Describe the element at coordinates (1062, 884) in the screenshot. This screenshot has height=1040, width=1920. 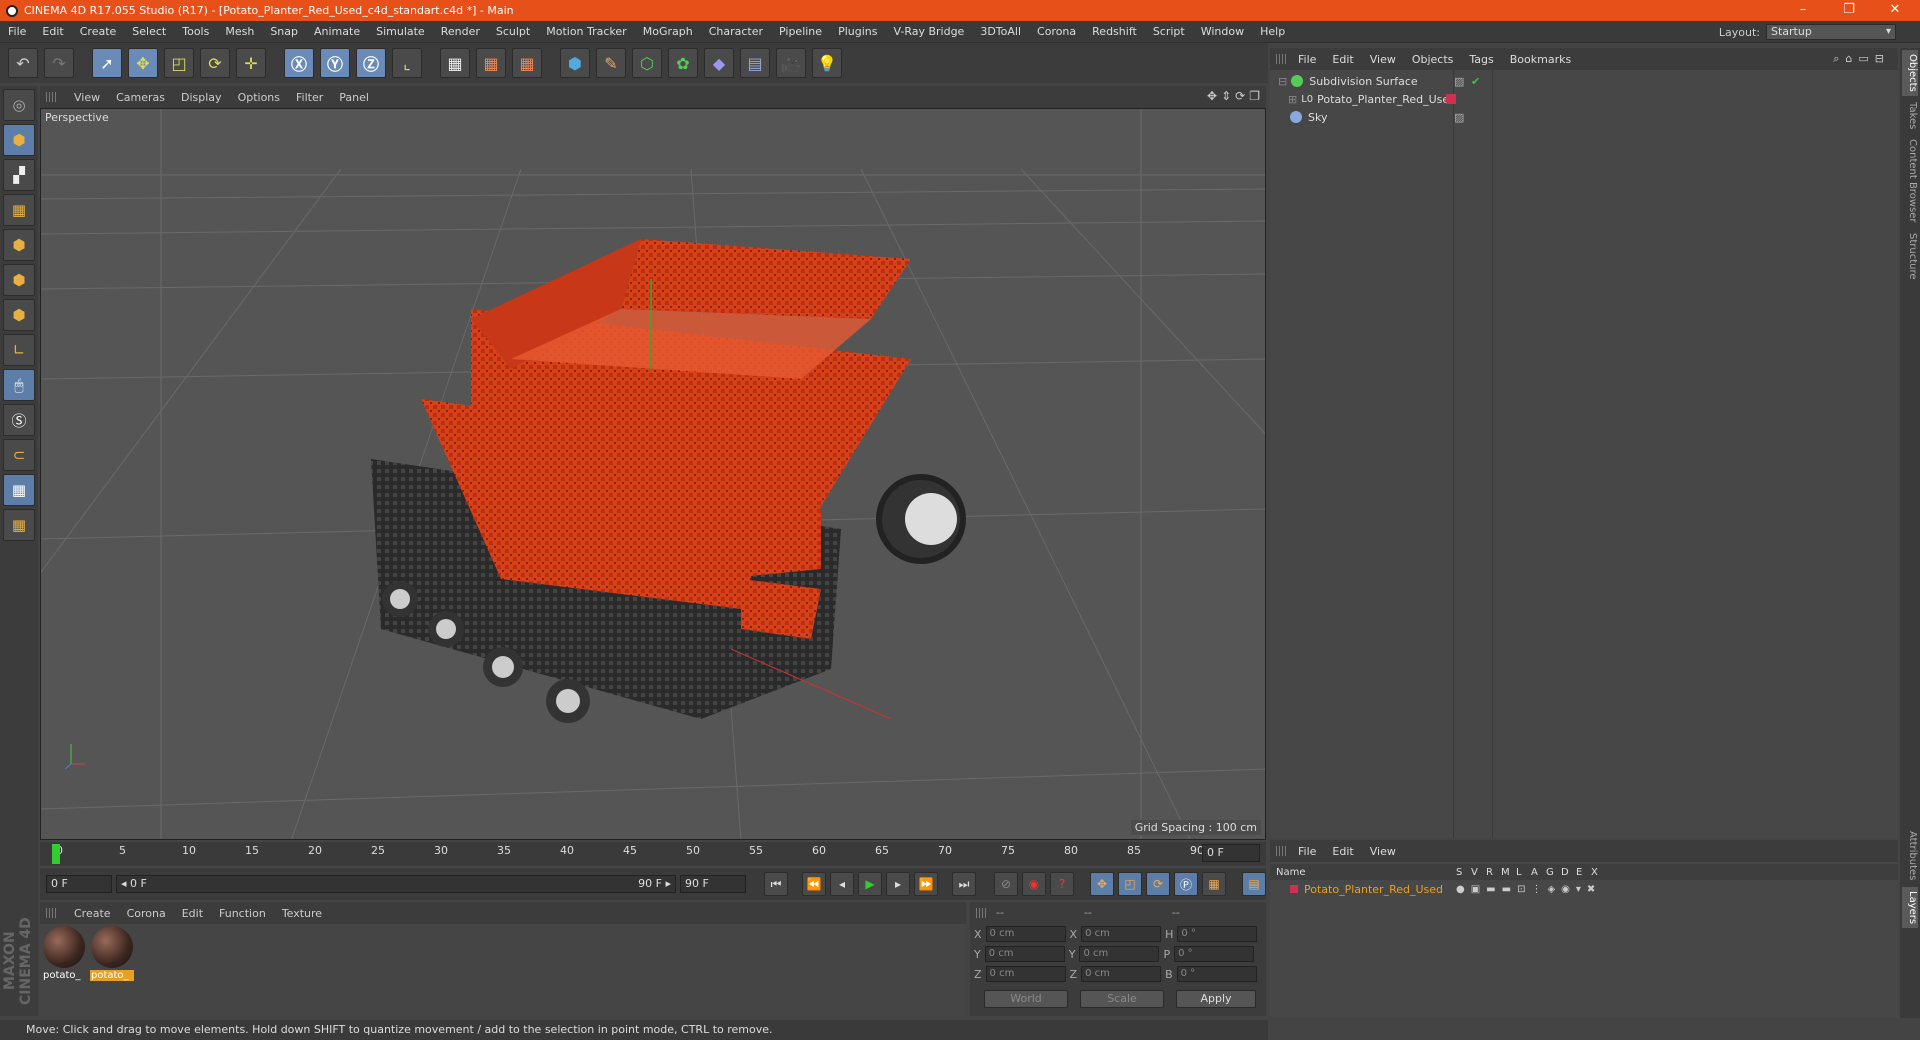
I see `keyframe-selection-icon: ?` at that location.